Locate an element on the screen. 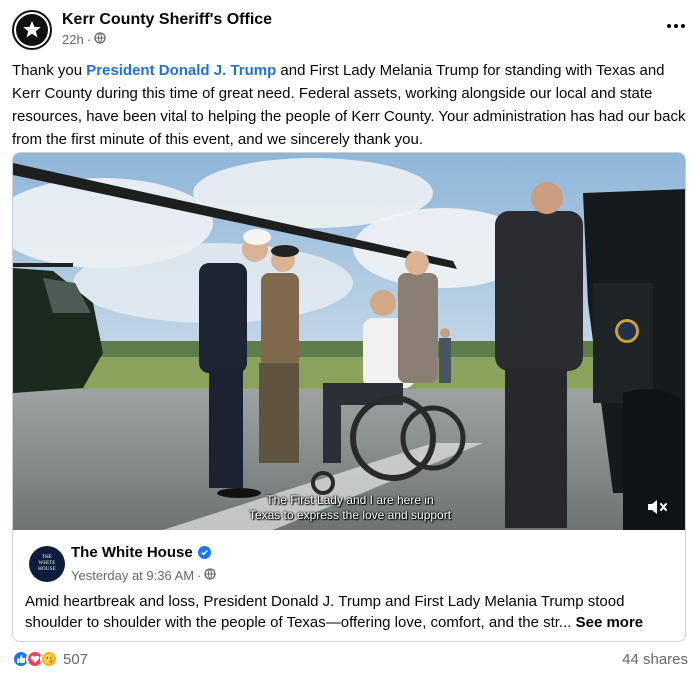 The image size is (700, 677). page-name-link: Kerr County Sheriff's Office is located at coordinates (167, 20).